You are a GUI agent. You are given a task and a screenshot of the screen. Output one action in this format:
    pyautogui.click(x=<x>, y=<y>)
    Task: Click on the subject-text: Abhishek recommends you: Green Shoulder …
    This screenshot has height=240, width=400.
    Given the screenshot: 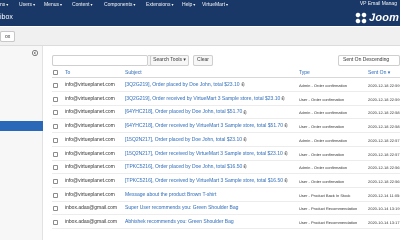 What is the action you would take?
    pyautogui.click(x=179, y=222)
    